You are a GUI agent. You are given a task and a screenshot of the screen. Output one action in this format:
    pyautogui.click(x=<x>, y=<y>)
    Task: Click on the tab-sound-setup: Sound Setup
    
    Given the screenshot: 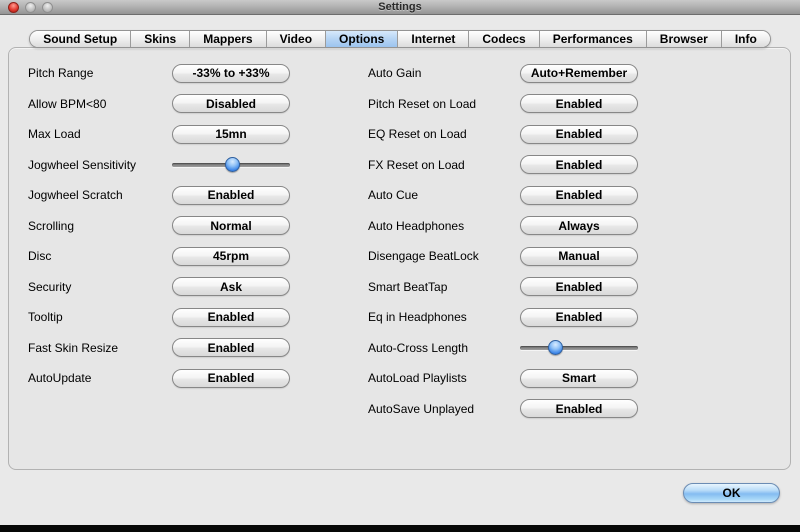 What is the action you would take?
    pyautogui.click(x=80, y=39)
    